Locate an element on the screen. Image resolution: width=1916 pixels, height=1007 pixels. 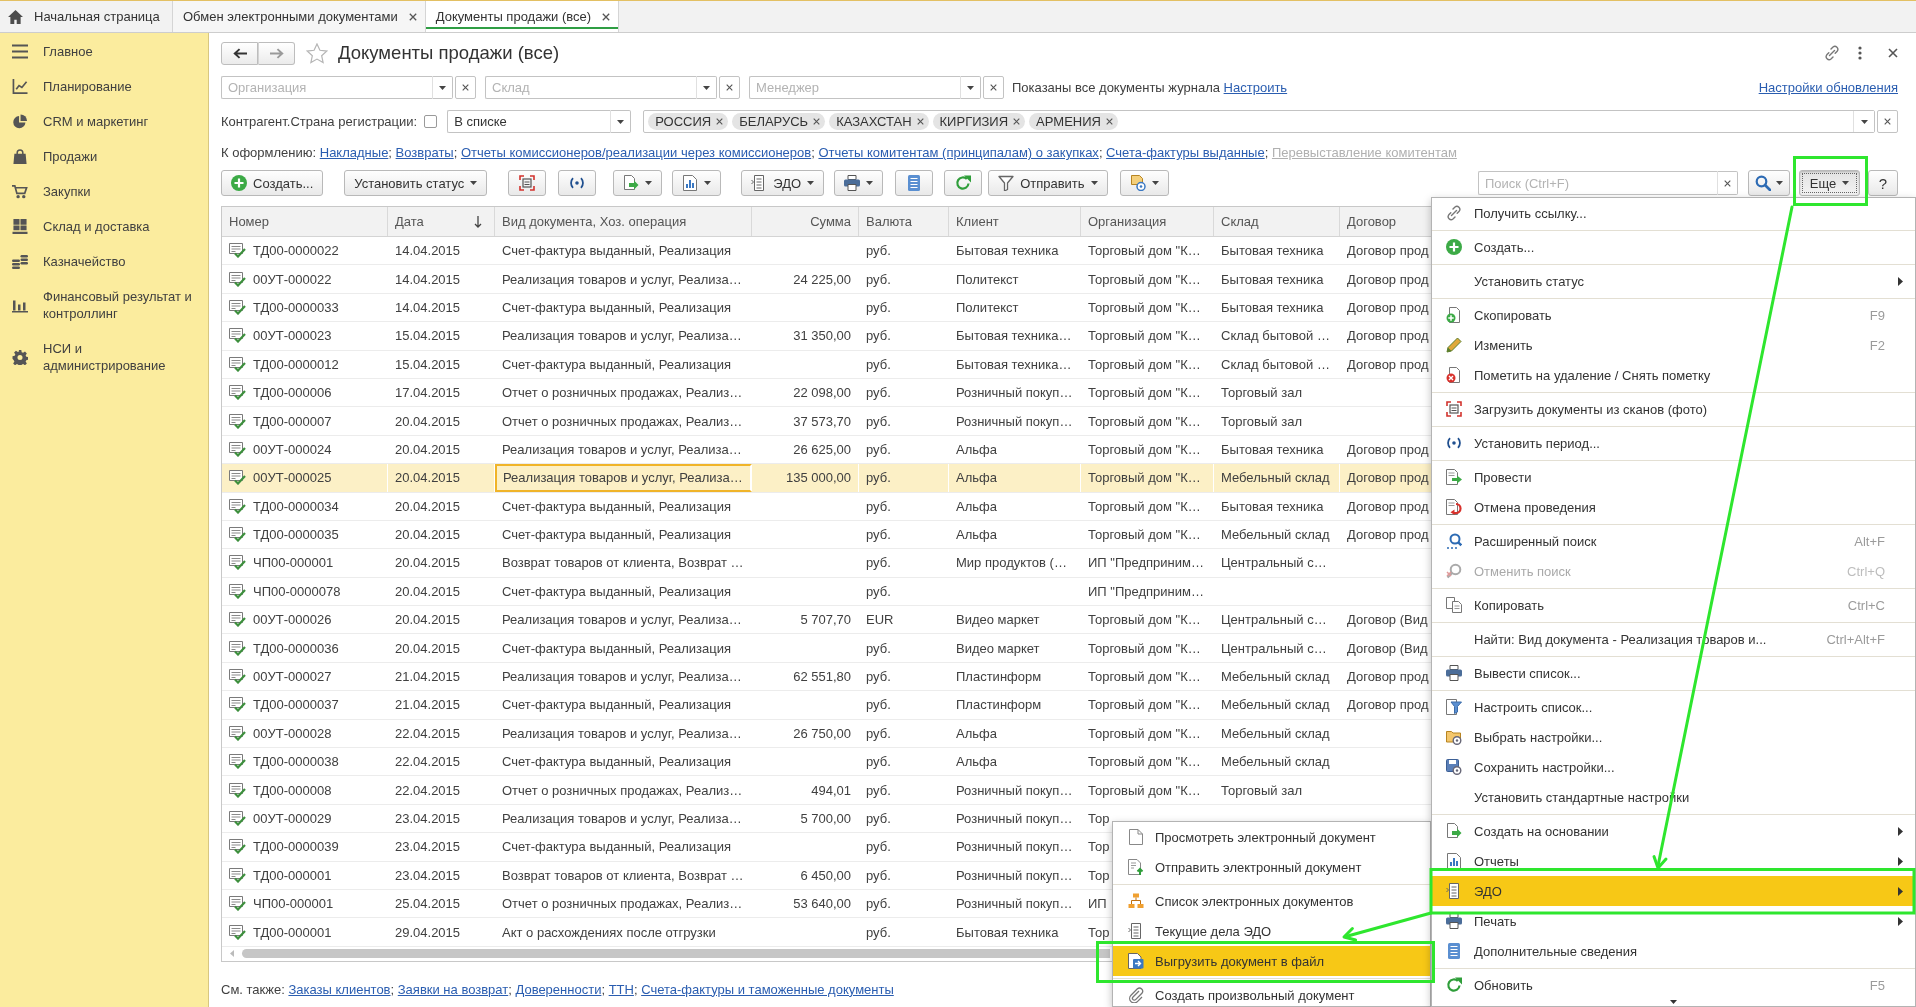
filter-field: Организация is located at coordinates (326, 87).